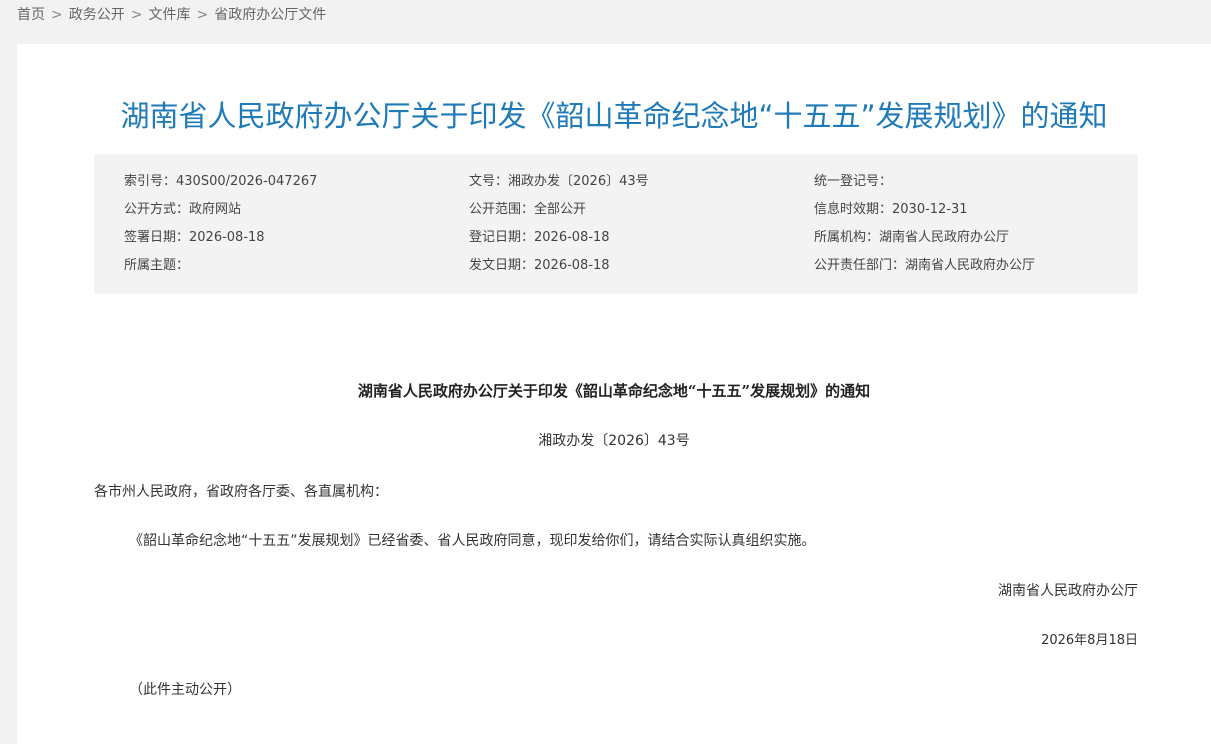  Describe the element at coordinates (1068, 591) in the screenshot. I see `document-signature: 湖南省人民政府办公厅` at that location.